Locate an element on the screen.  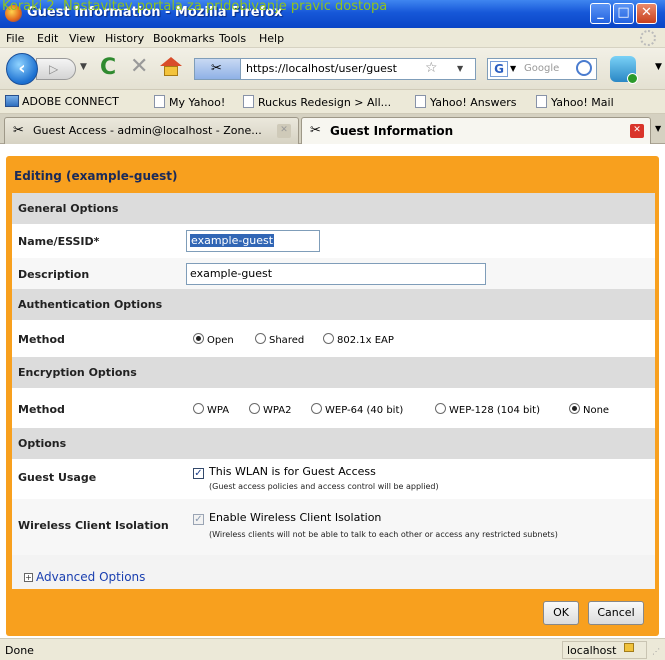
row-description: Description example-guest is located at coordinates (333, 273).